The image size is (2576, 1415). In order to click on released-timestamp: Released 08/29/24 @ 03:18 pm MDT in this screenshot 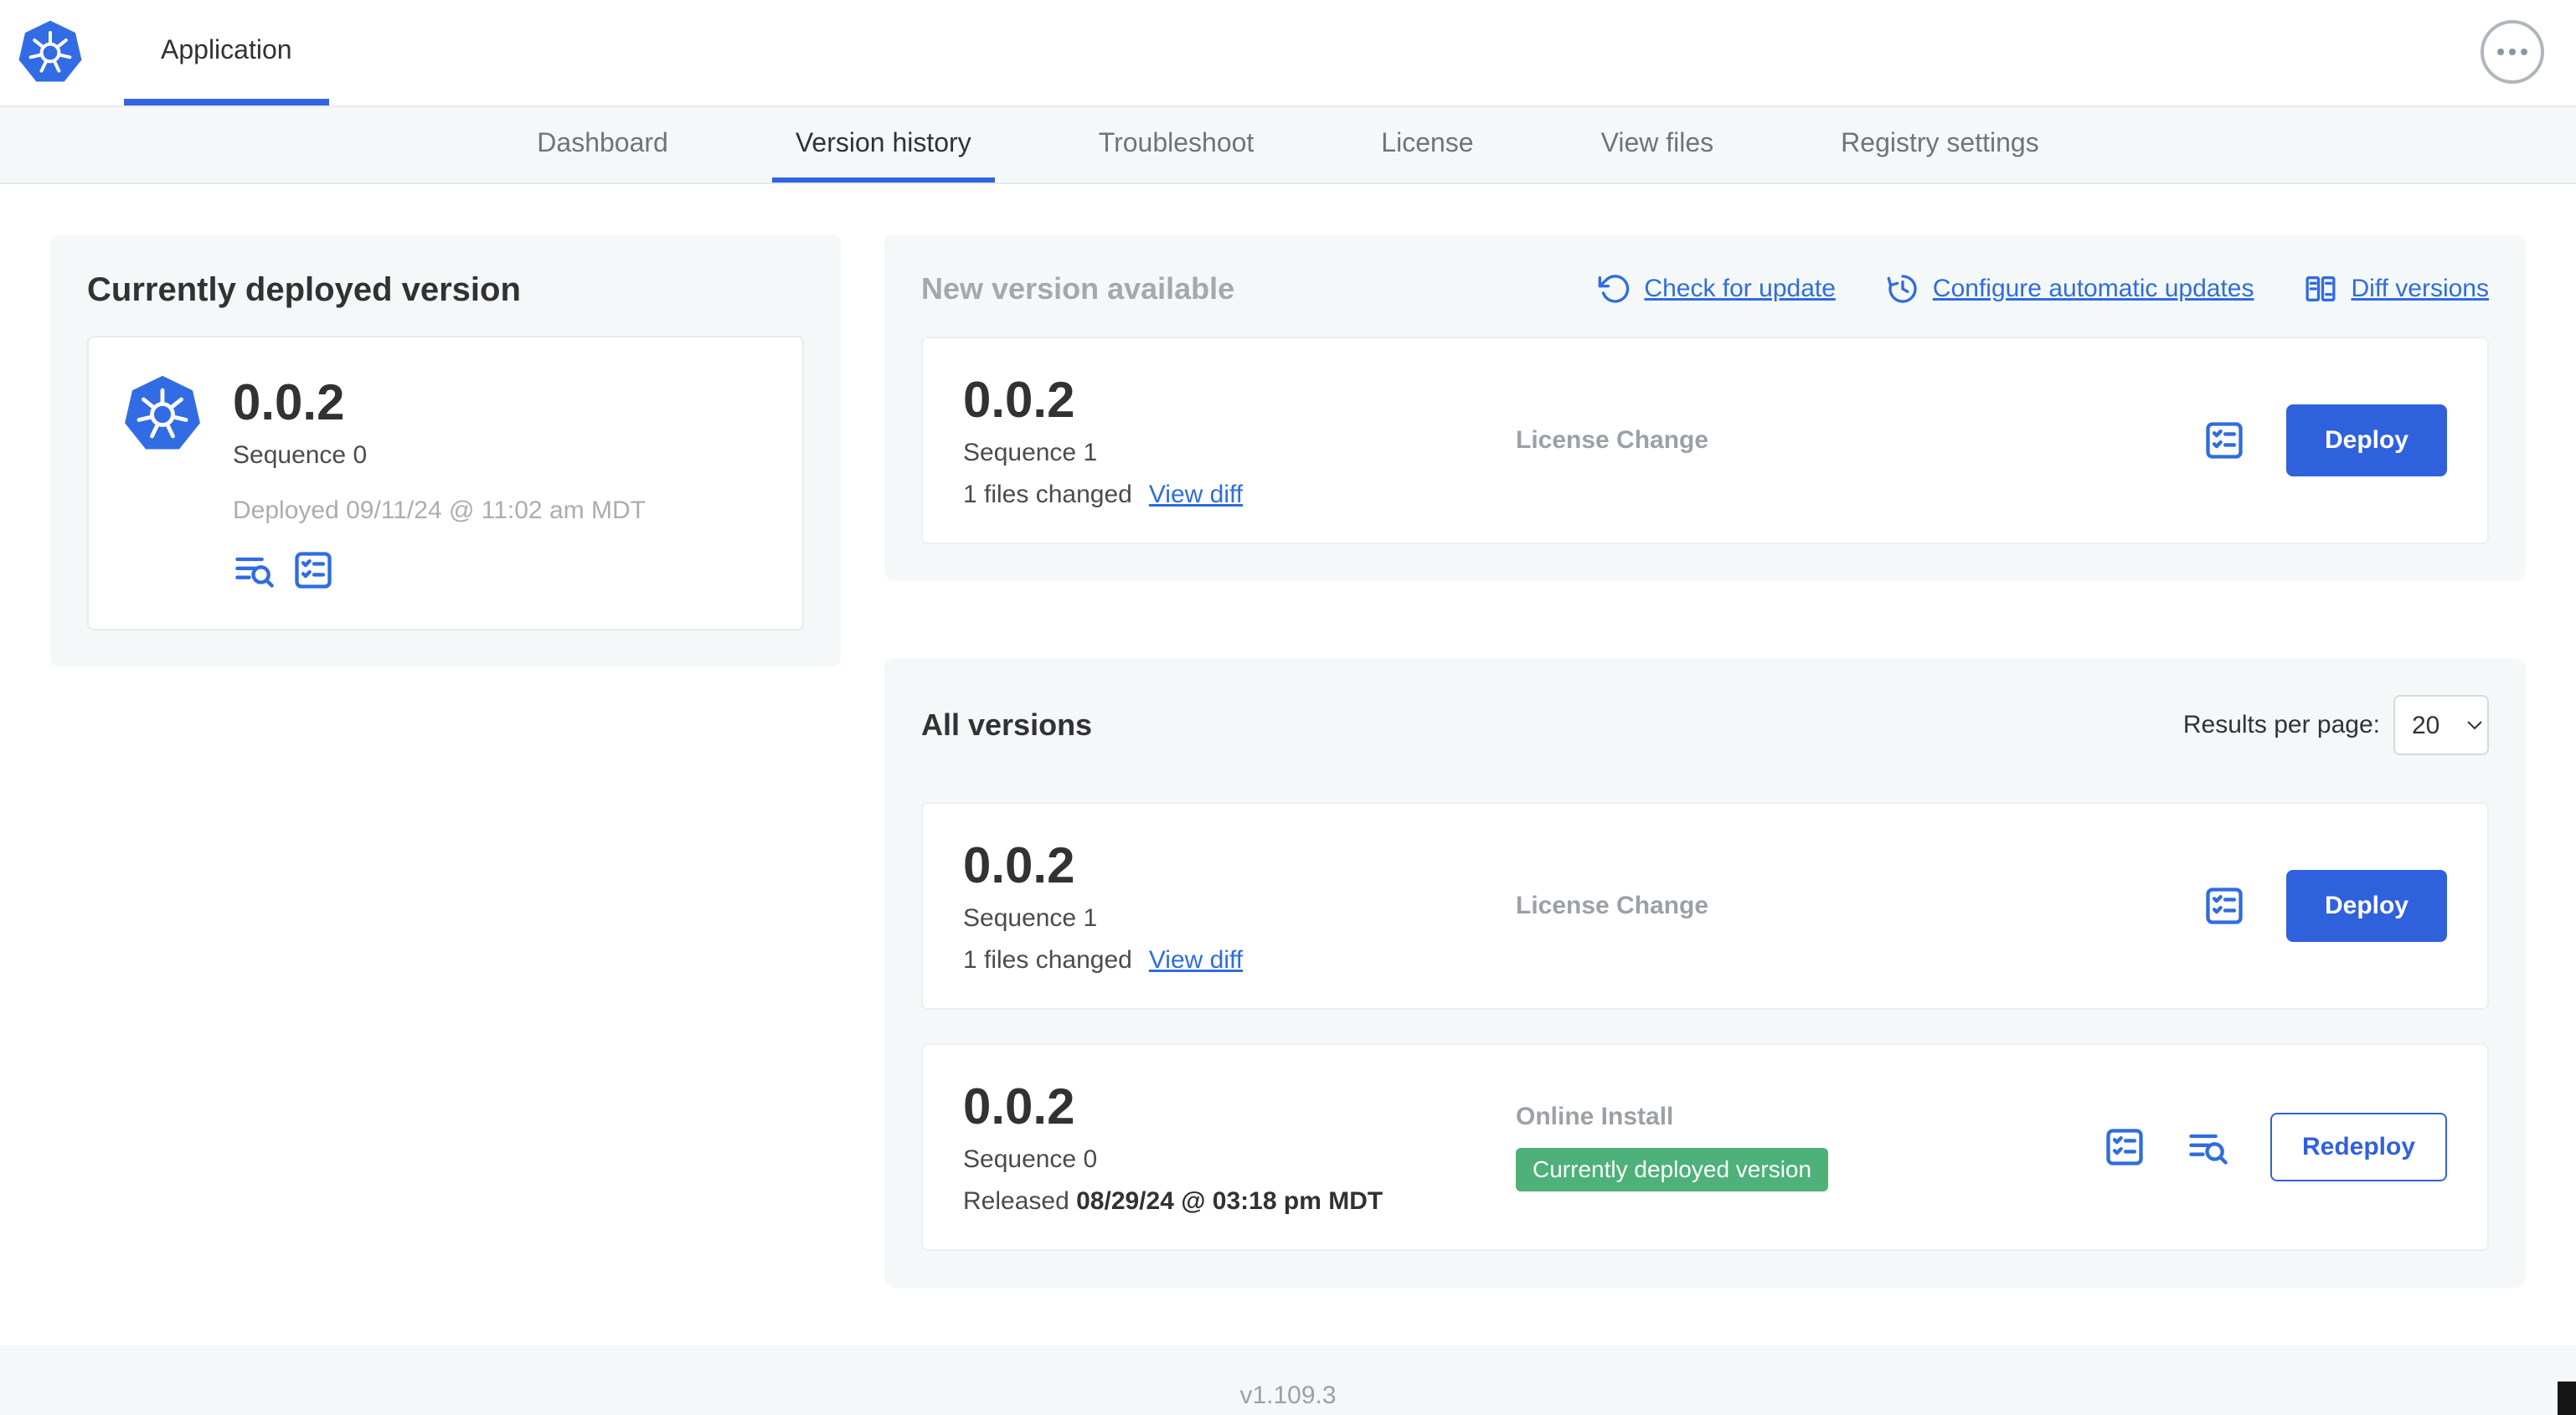, I will do `click(1173, 1201)`.